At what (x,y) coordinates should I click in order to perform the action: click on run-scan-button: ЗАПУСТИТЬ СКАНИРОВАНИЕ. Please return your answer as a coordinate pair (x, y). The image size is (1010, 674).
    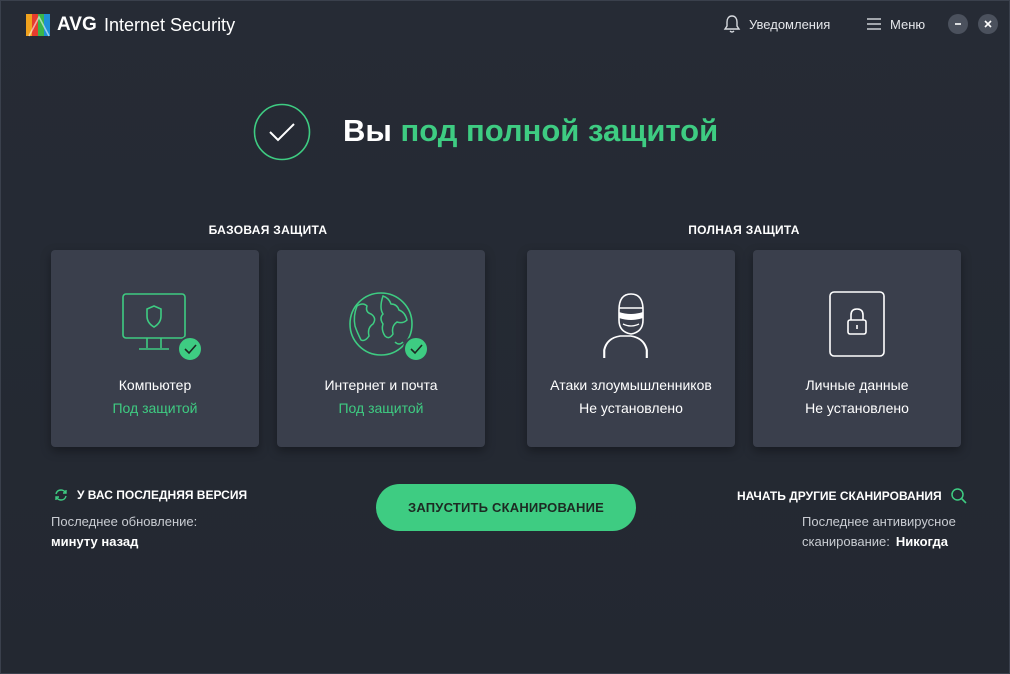
    Looking at the image, I should click on (506, 507).